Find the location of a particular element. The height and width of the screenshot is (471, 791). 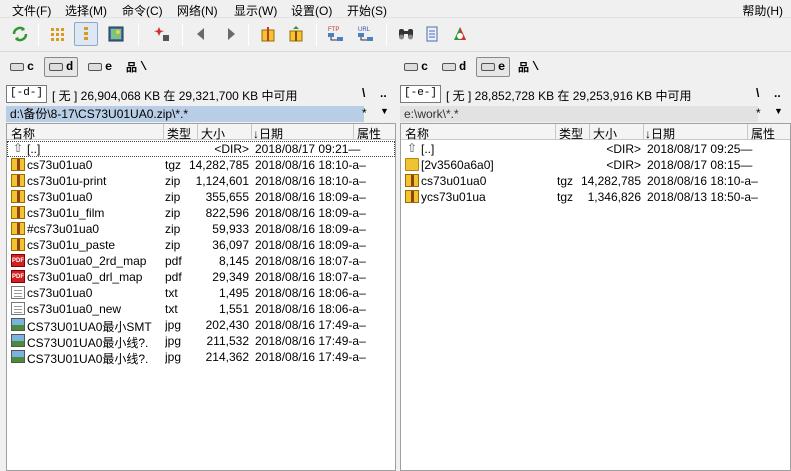

file-date: 2018/08/17 09:21— is located at coordinates (308, 149).